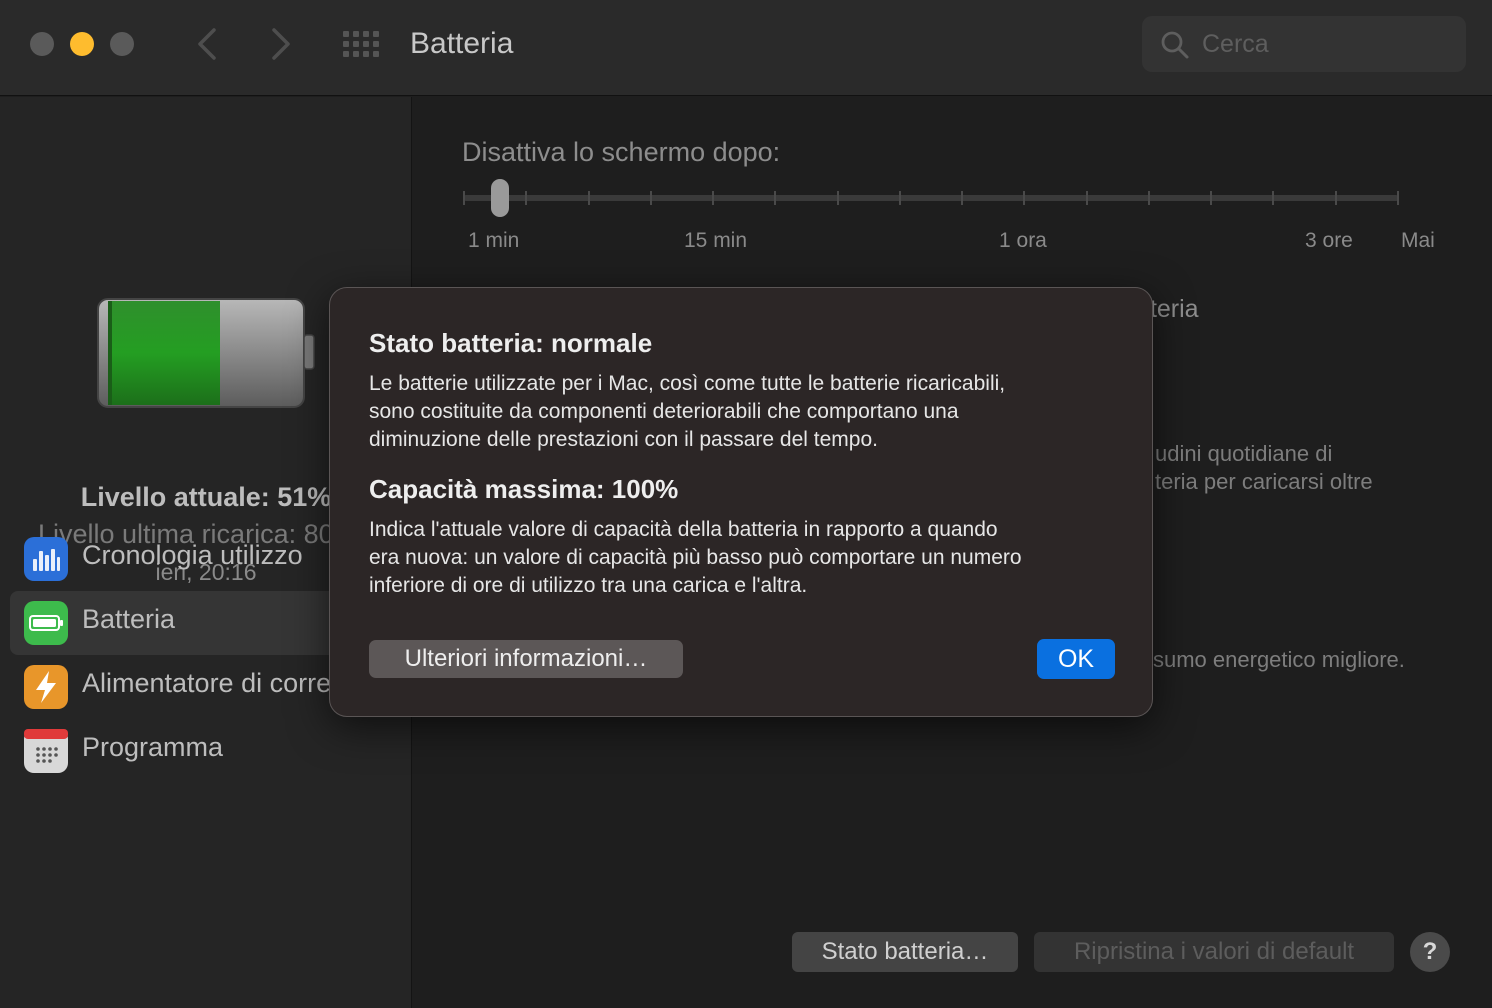  What do you see at coordinates (500, 198) in the screenshot?
I see `display-sleep-slider-knob` at bounding box center [500, 198].